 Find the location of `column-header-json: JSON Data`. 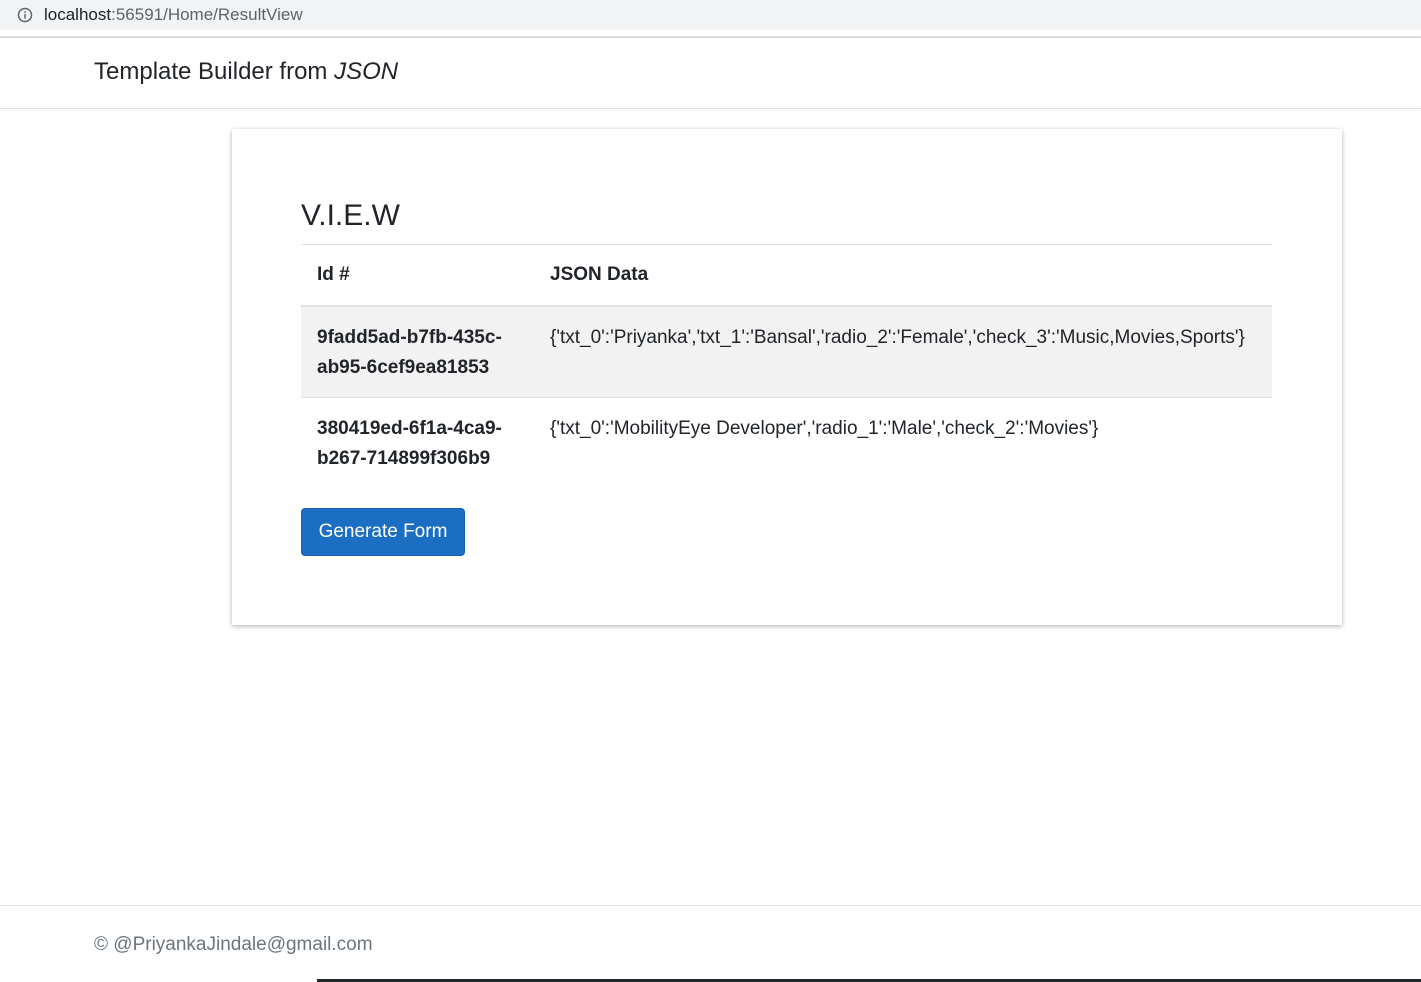

column-header-json: JSON Data is located at coordinates (903, 275).